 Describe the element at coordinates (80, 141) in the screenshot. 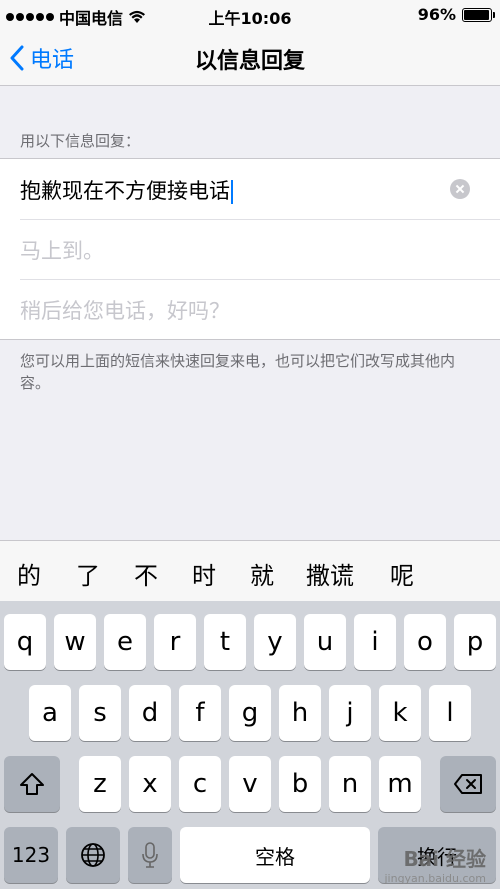

I see `section-header: 用以下信息回复：` at that location.